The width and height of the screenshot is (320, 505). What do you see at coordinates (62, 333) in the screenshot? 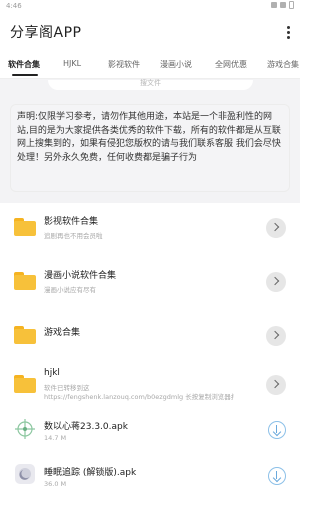
I see `item-name: 游戏合集` at bounding box center [62, 333].